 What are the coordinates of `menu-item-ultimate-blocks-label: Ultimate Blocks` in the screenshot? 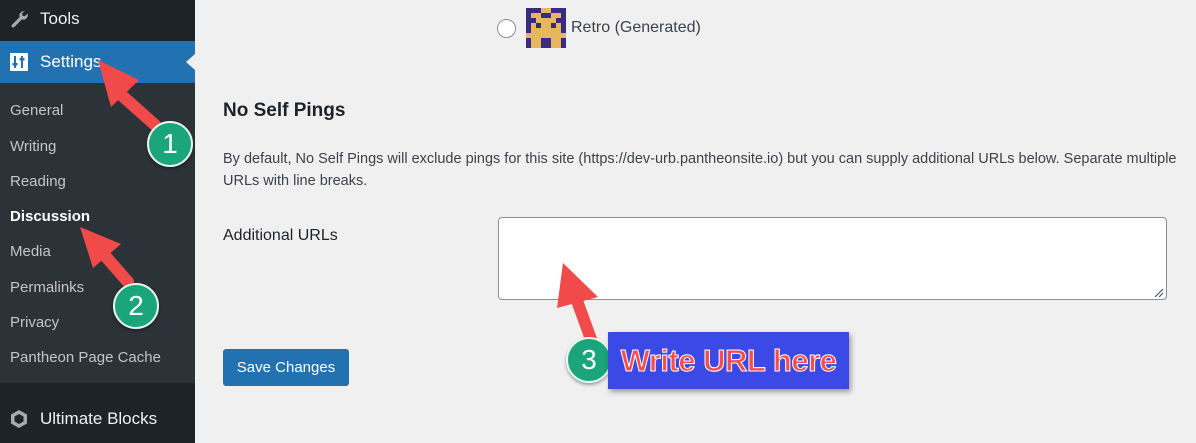 It's located at (99, 418).